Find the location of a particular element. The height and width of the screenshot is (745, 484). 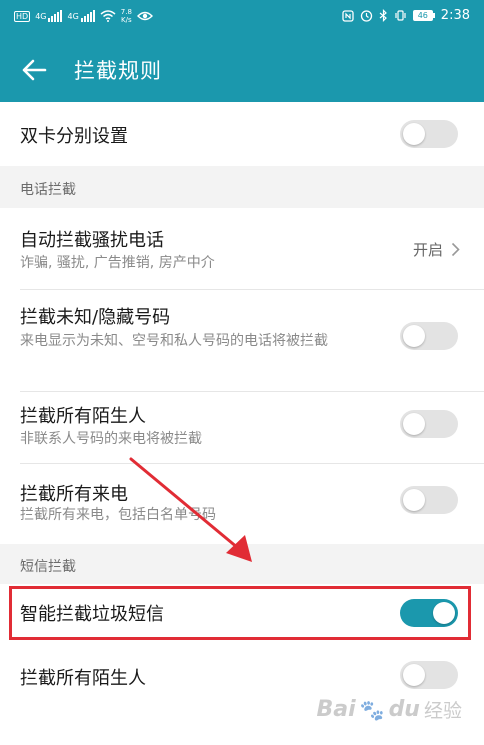

all-strangers-sms-toggle is located at coordinates (429, 675).